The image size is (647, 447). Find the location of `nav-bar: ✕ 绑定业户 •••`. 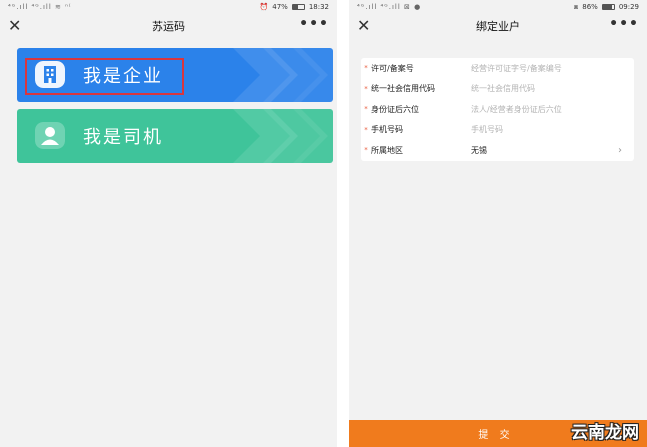

nav-bar: ✕ 绑定业户 ••• is located at coordinates (498, 26).